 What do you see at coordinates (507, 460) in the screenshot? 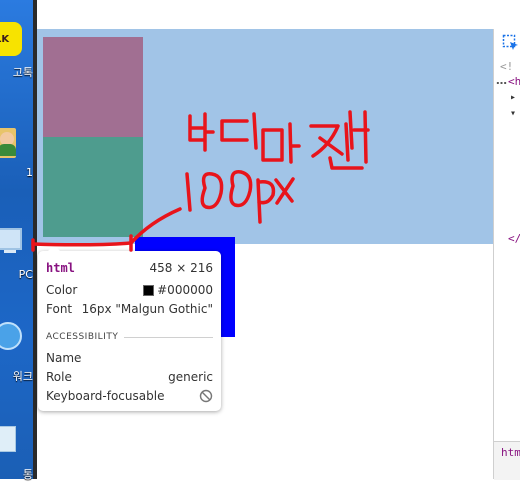
I see `devtools-breadcrumb-bar: htm` at bounding box center [507, 460].